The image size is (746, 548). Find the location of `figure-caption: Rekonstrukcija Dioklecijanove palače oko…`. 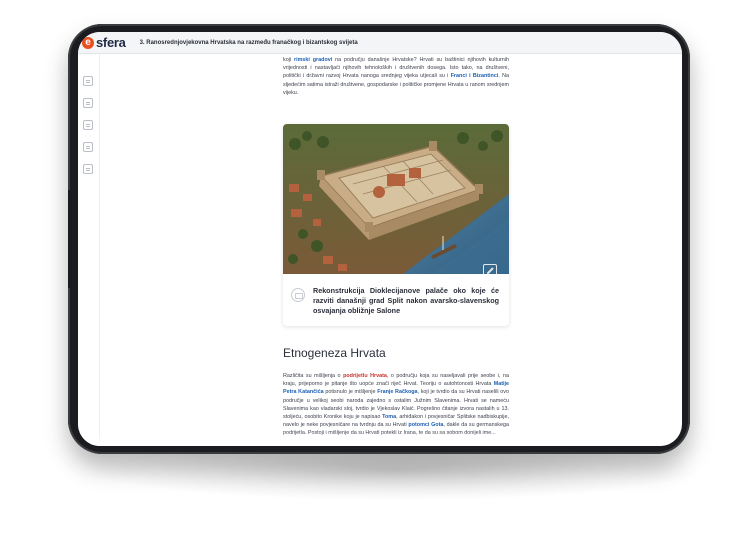

figure-caption: Rekonstrukcija Dioklecijanove palače oko… is located at coordinates (406, 300).